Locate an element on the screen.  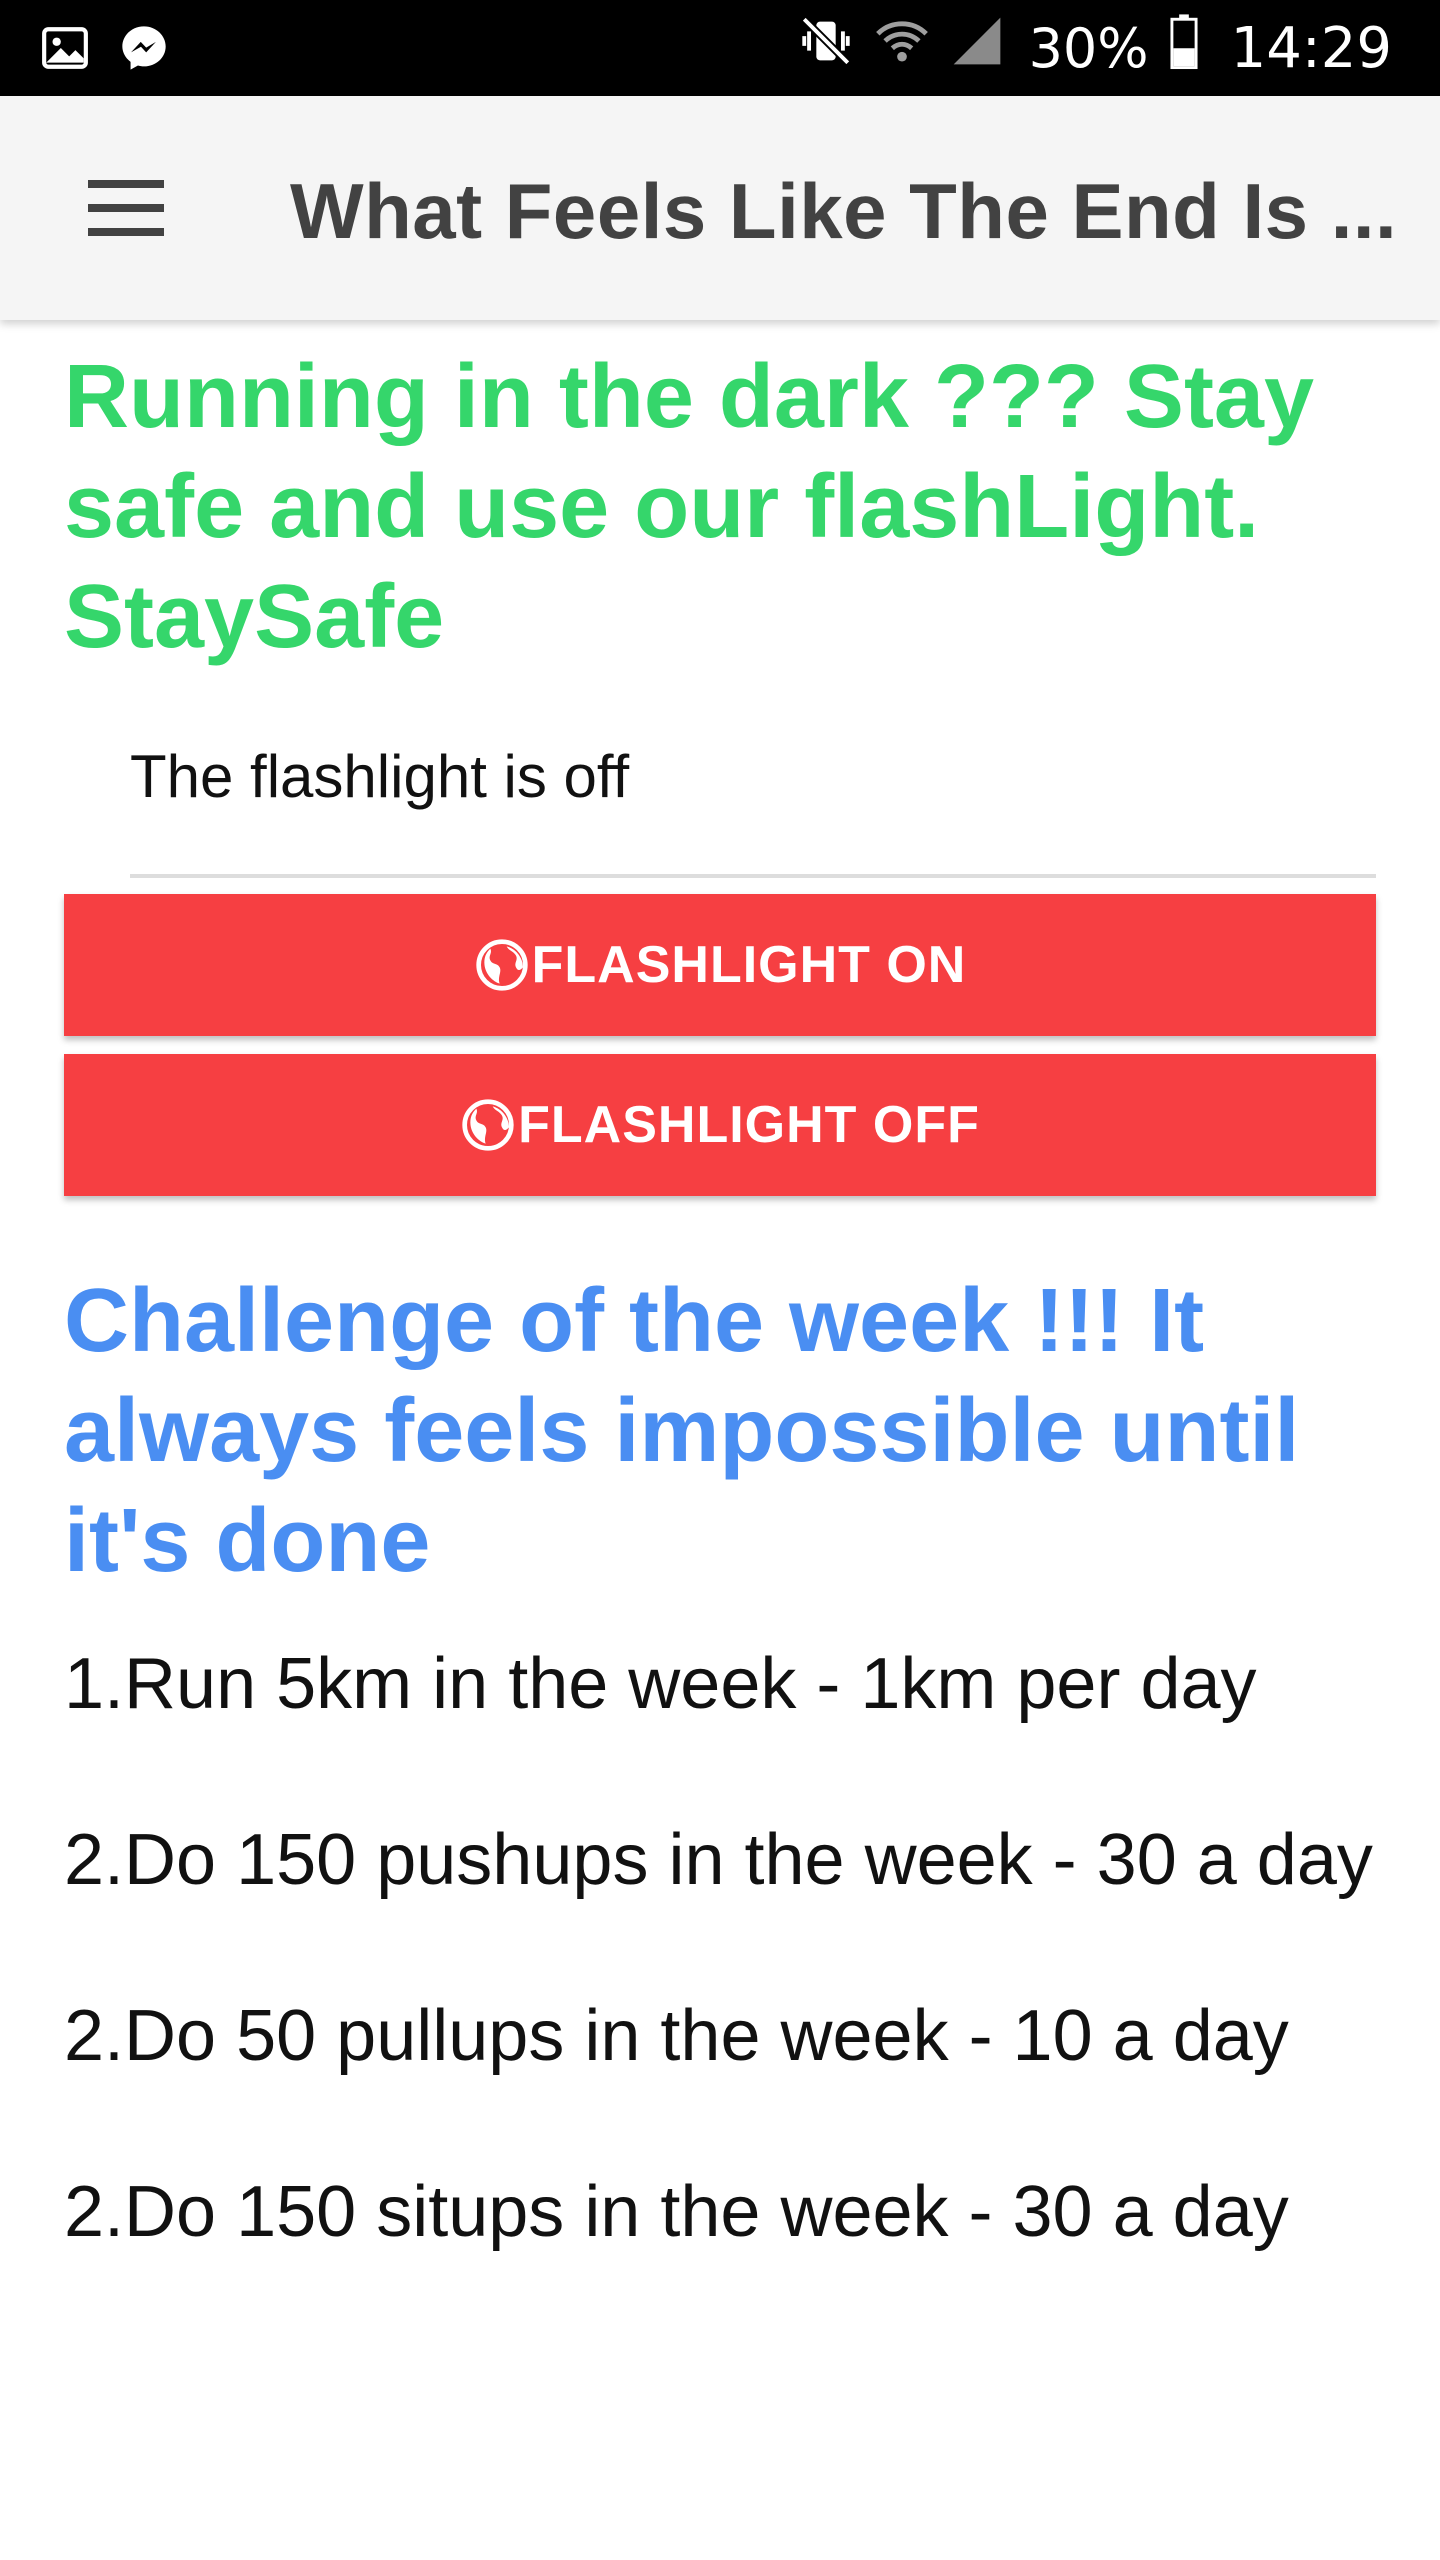
battery-percent: 30% is located at coordinates (1088, 48).